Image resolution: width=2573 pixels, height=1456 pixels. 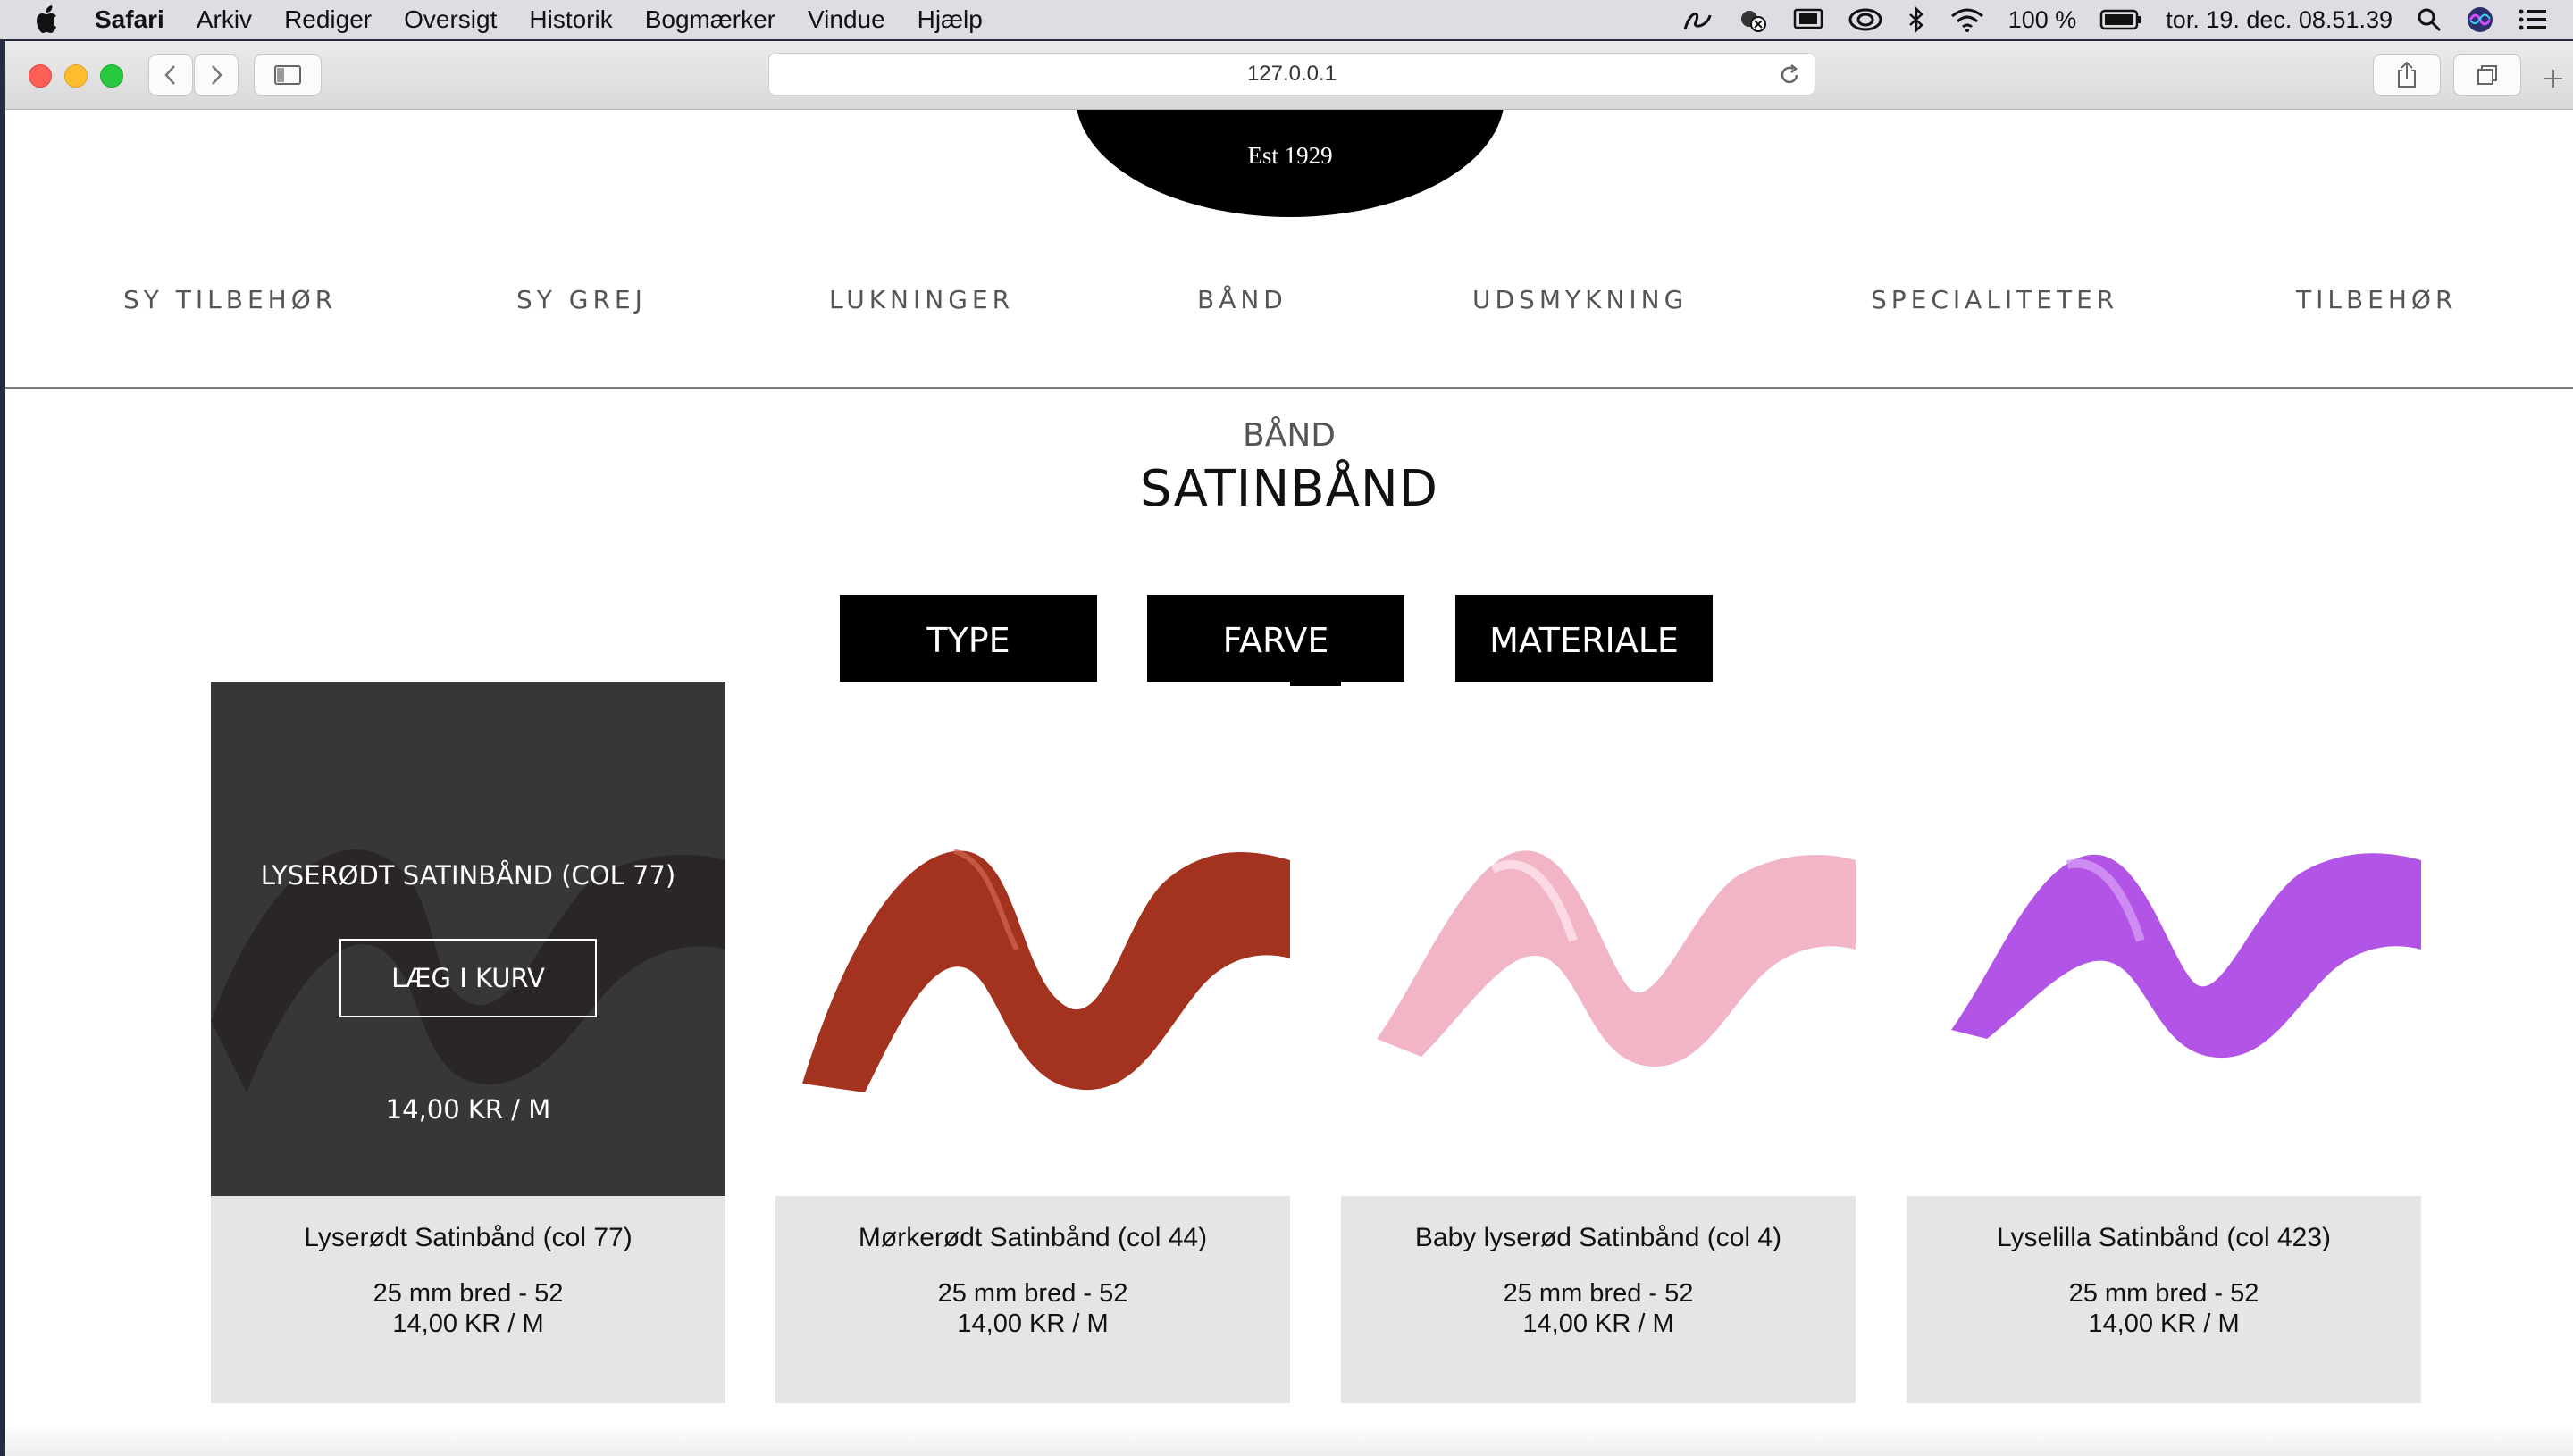 I want to click on tabs-icon, so click(x=2487, y=75).